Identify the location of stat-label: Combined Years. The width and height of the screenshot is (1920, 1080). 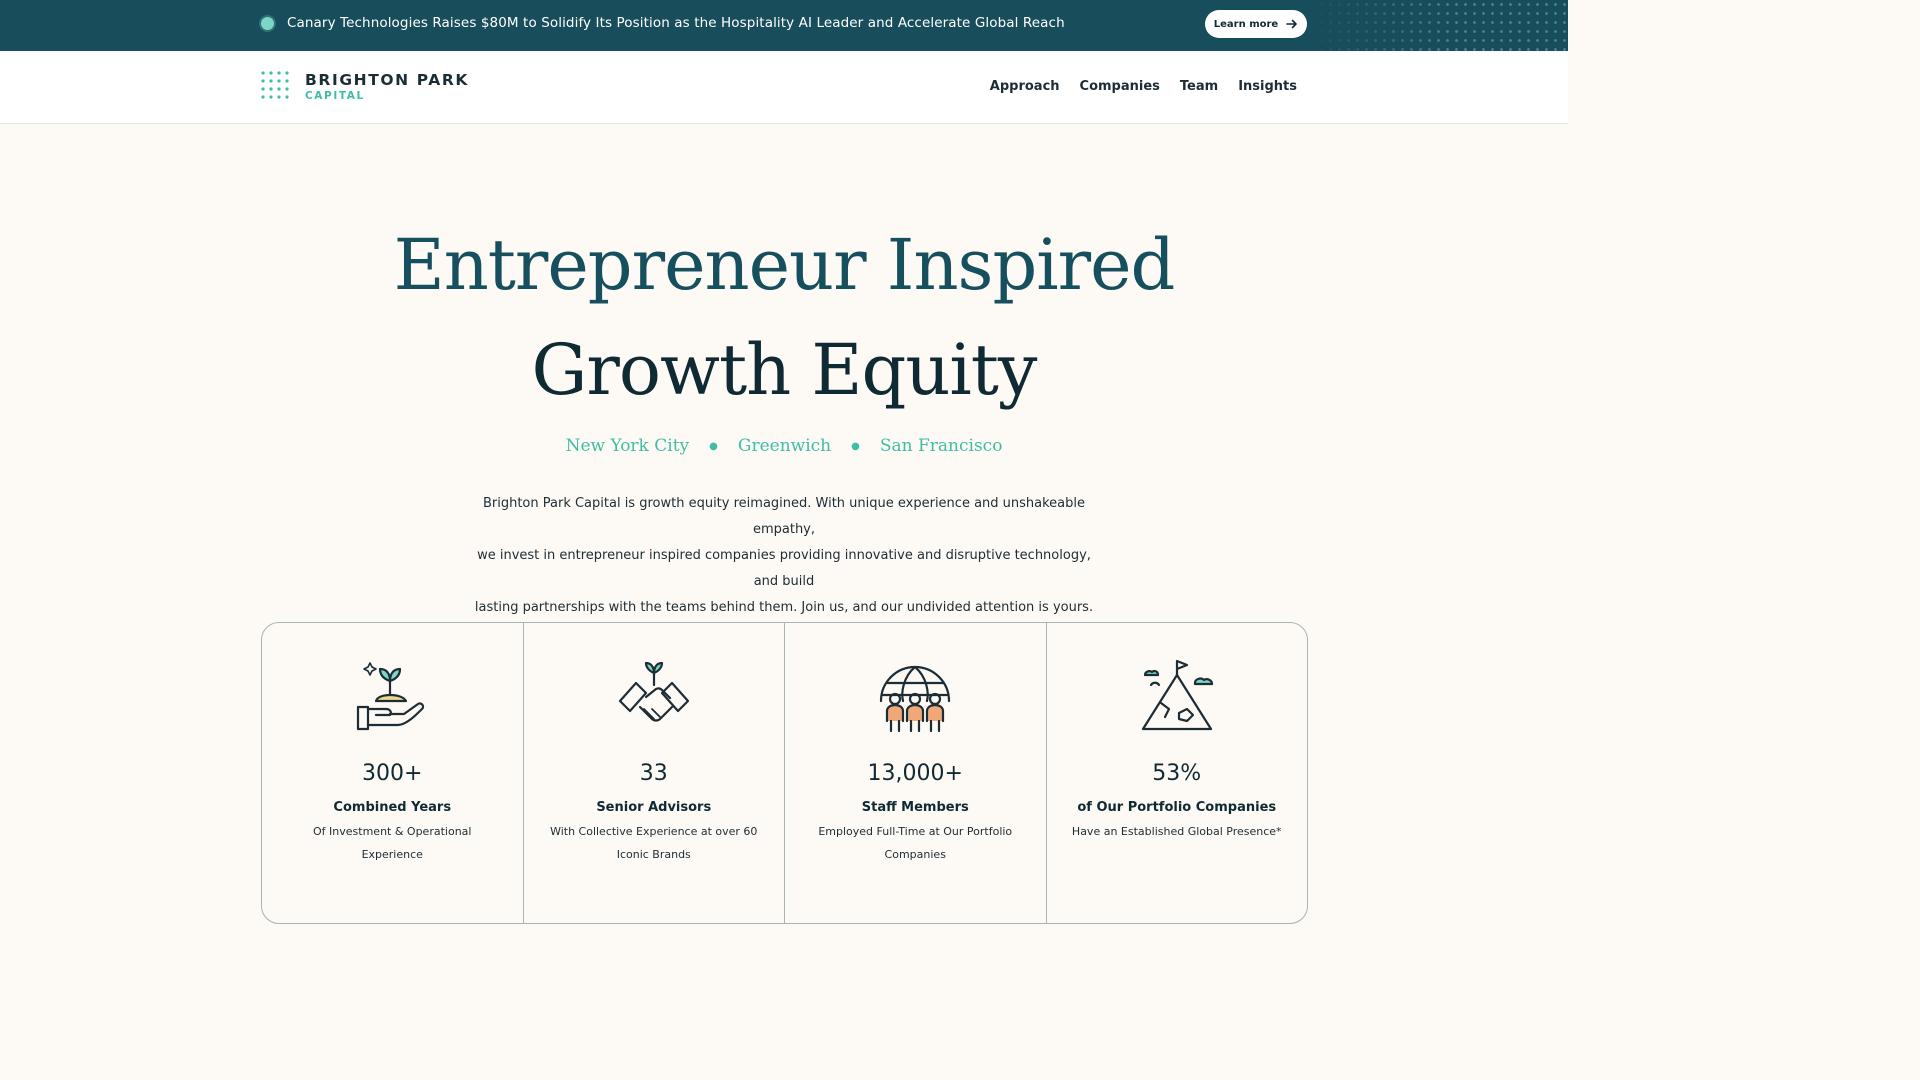
(392, 807).